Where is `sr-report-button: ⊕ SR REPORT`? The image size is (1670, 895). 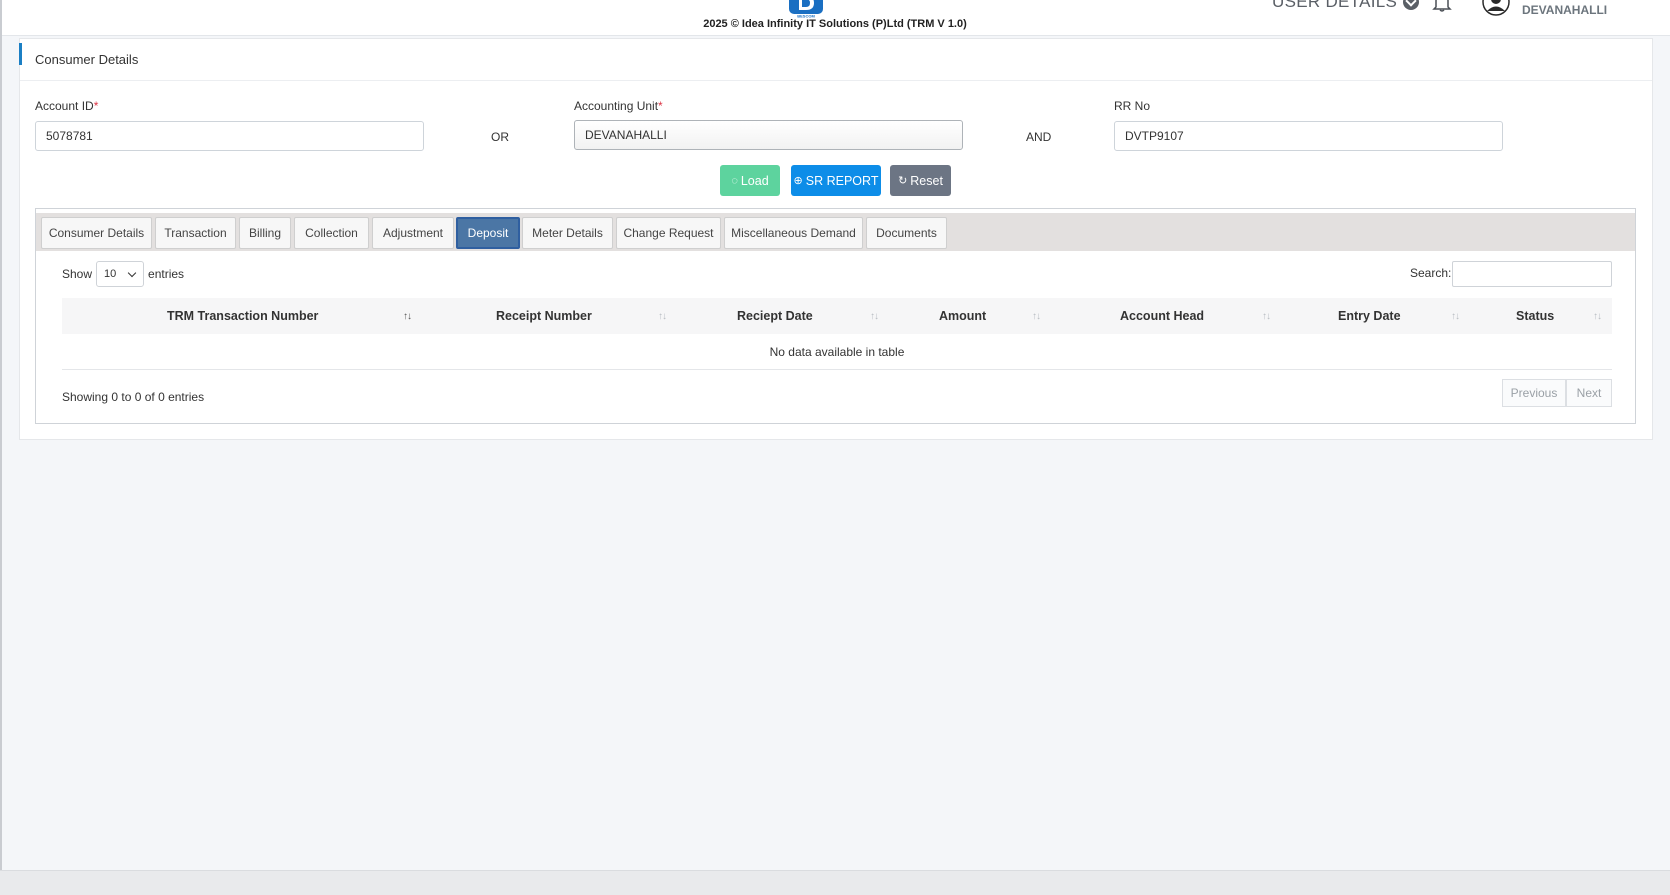 sr-report-button: ⊕ SR REPORT is located at coordinates (836, 180).